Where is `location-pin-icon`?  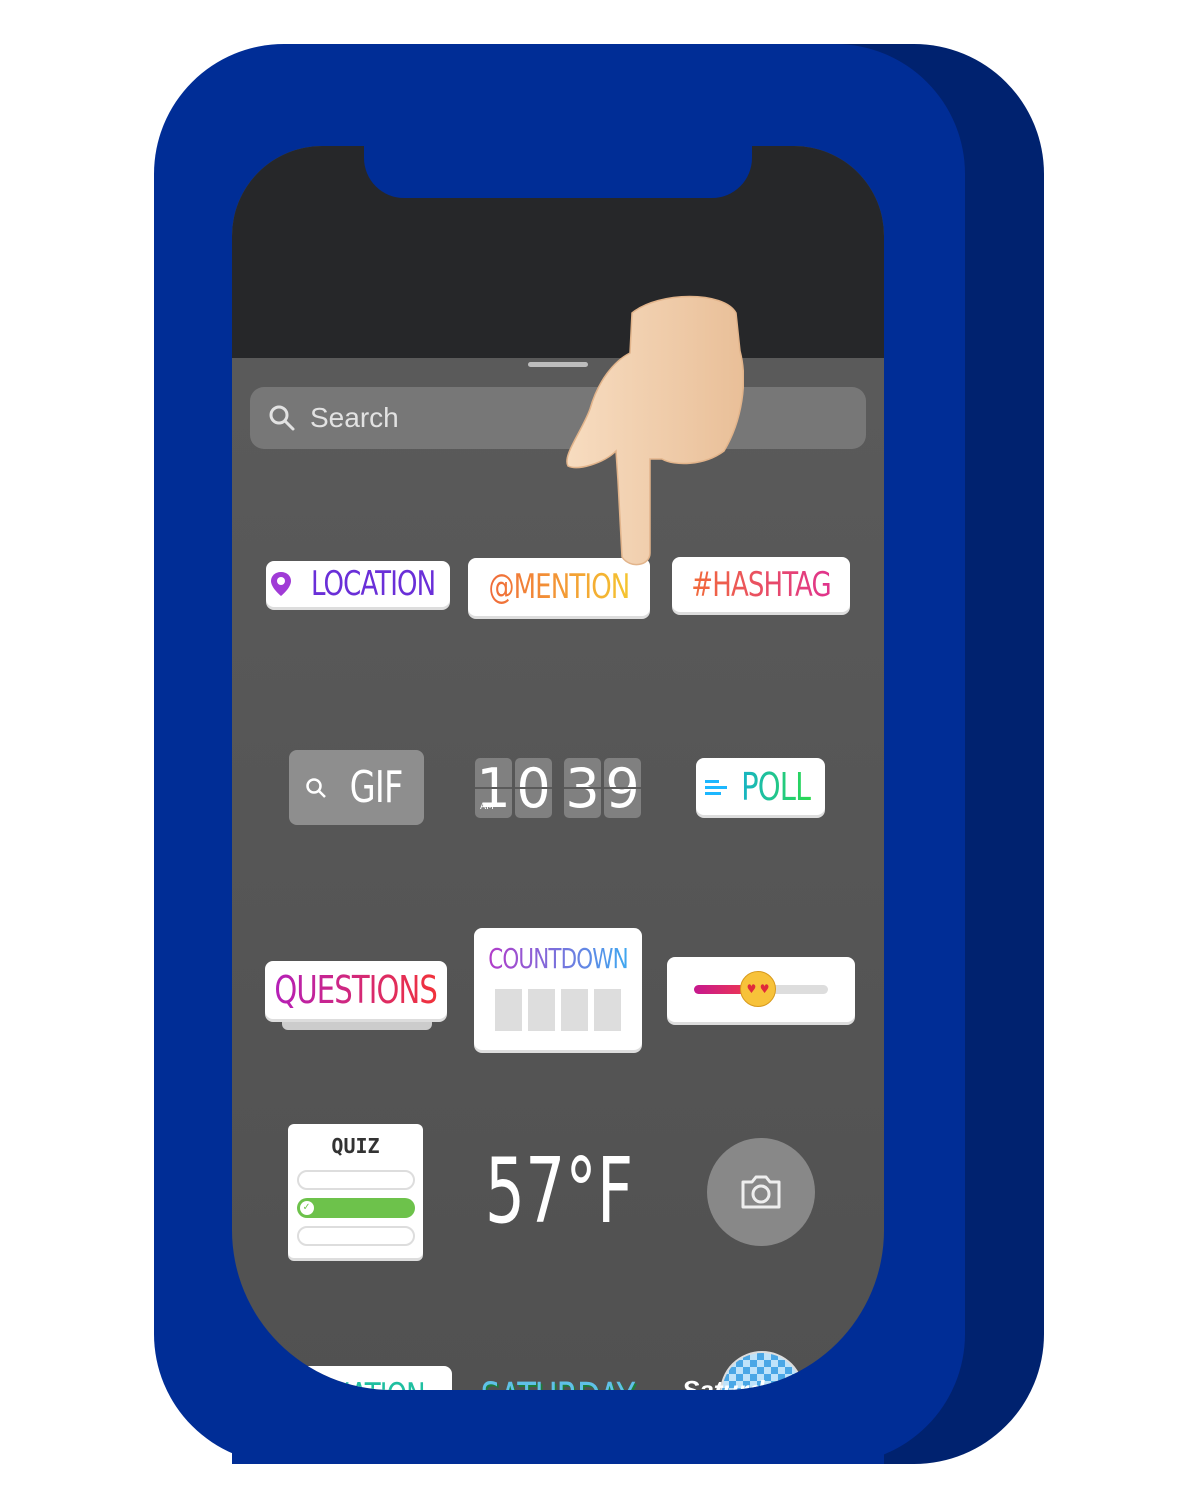 location-pin-icon is located at coordinates (280, 584).